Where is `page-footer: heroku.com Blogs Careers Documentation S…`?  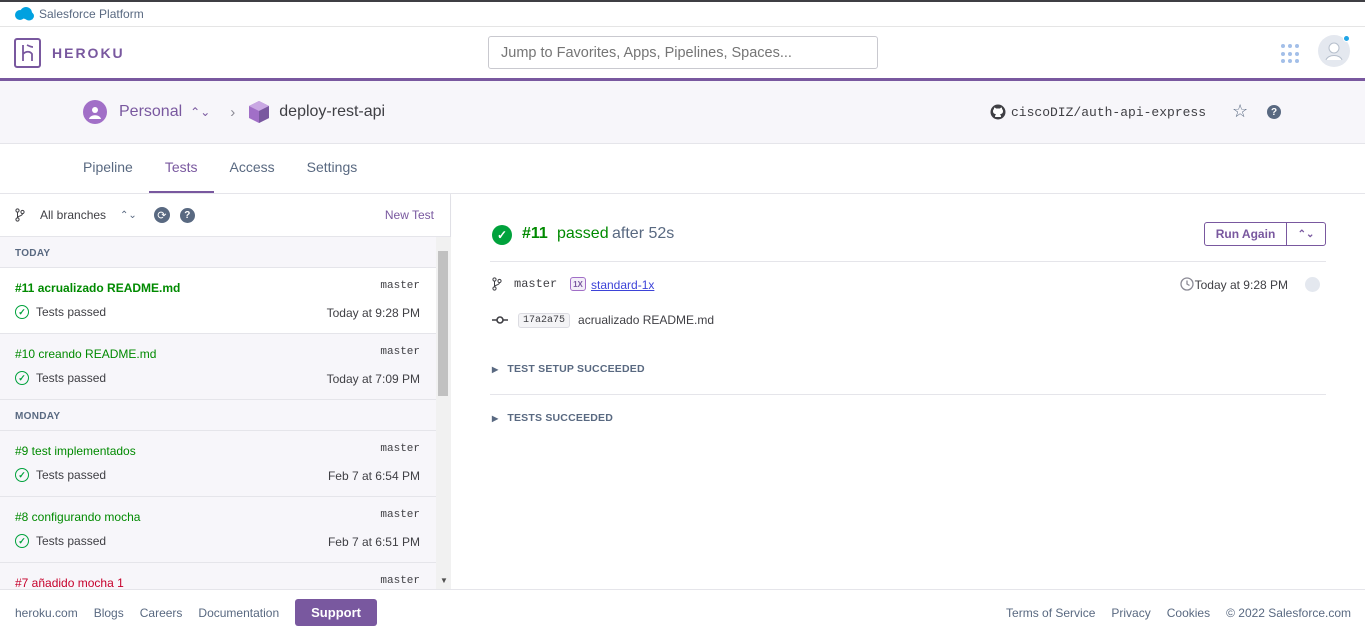 page-footer: heroku.com Blogs Careers Documentation S… is located at coordinates (682, 612).